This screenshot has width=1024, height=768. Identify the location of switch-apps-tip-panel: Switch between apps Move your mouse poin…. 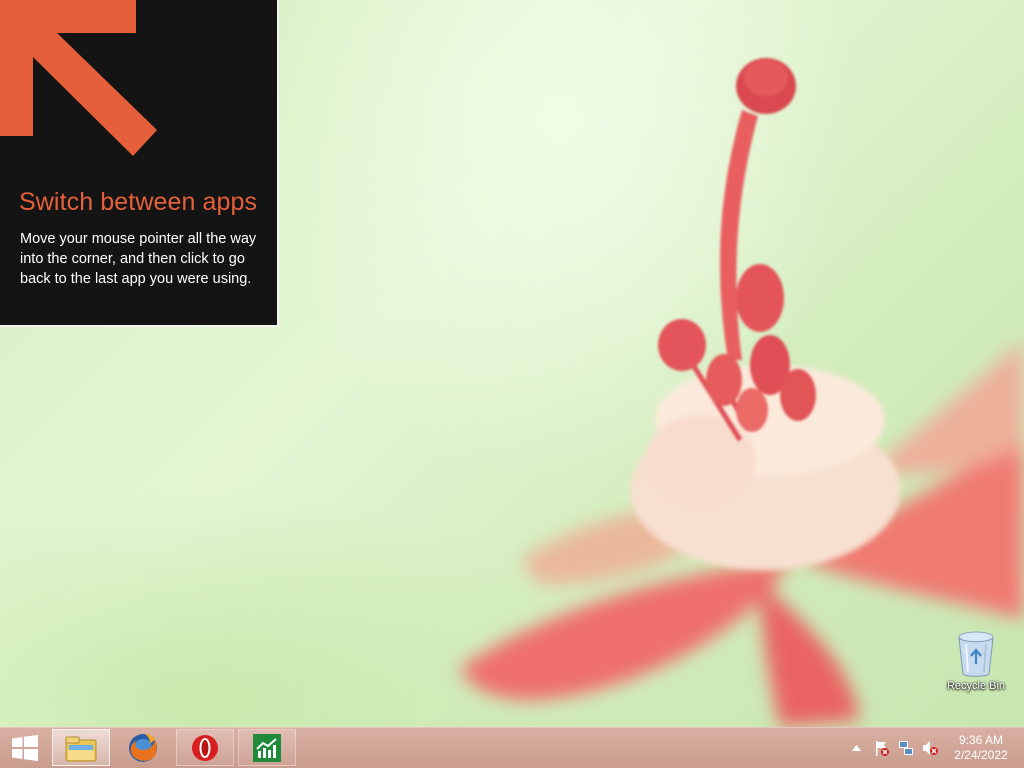
(139, 163).